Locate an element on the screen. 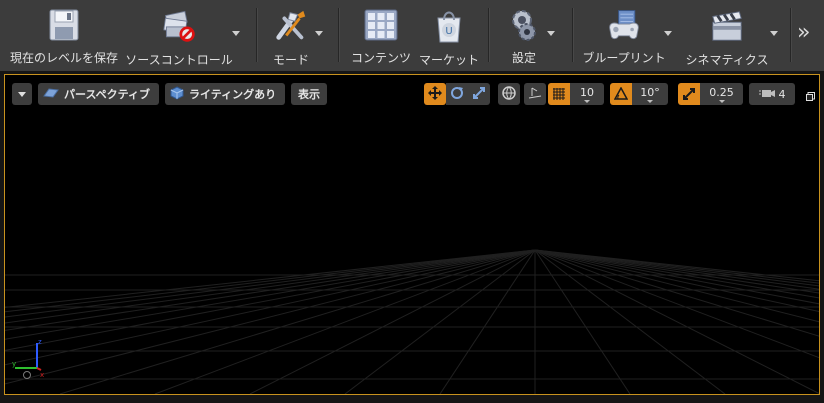 The image size is (824, 403). axis-gizmo: z y x is located at coordinates (28, 359).